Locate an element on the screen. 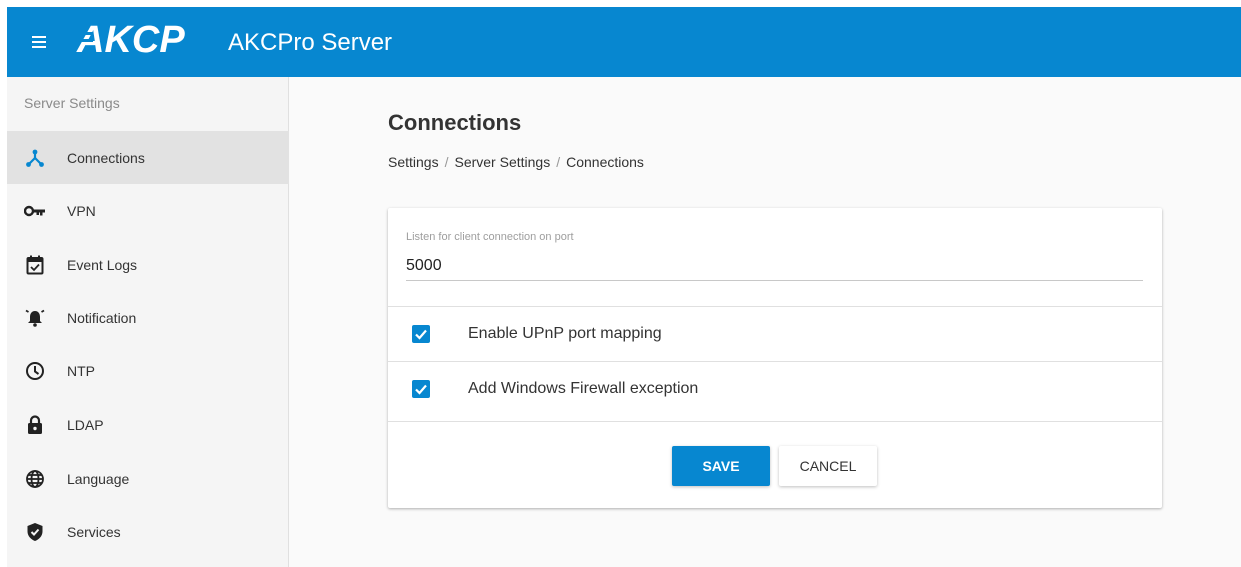  save-button: SAVE is located at coordinates (721, 466).